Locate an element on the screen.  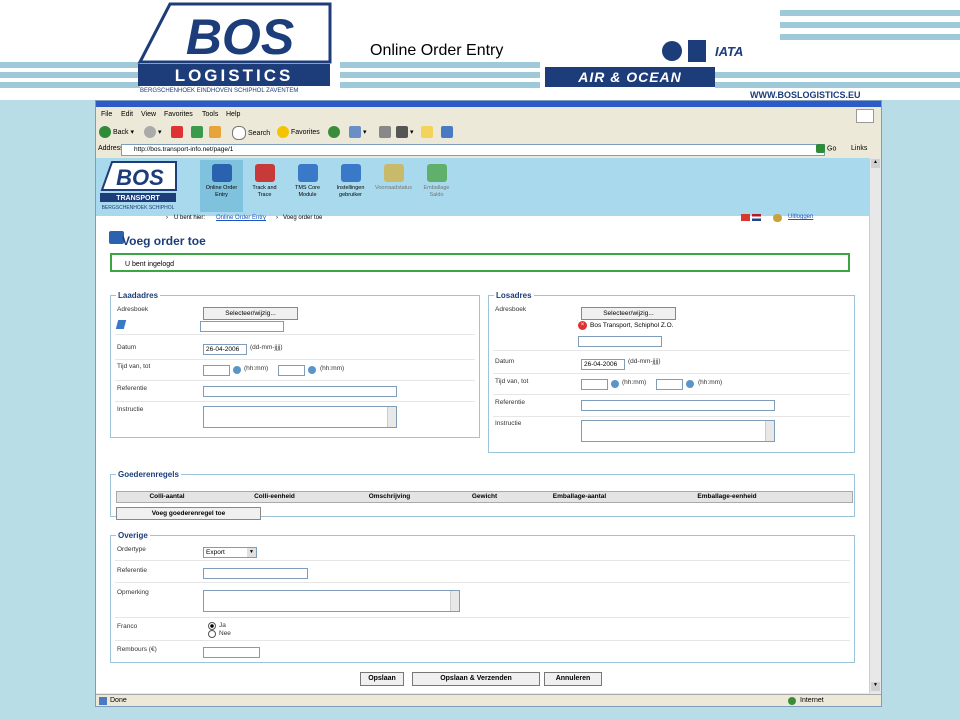
goods-col-gewicht: Gewicht is located at coordinates (484, 496).